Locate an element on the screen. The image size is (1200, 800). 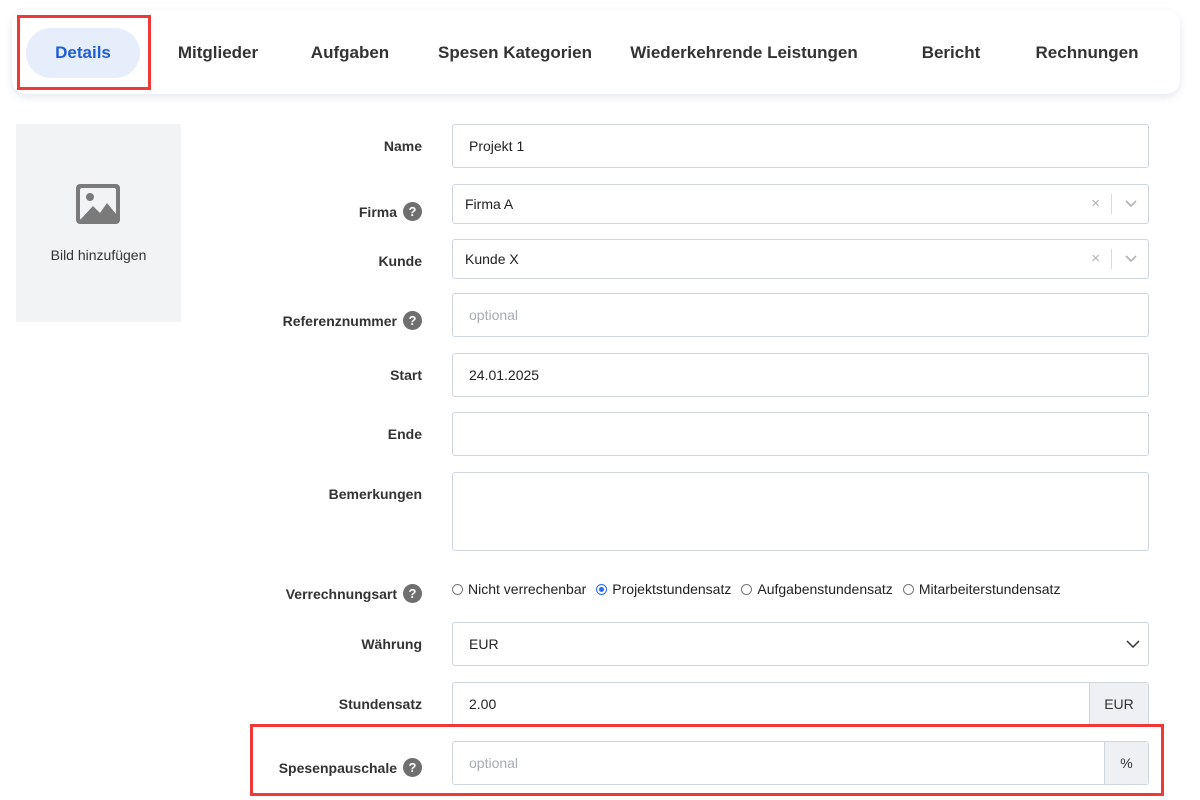
stundensatz-currency-addon: EUR is located at coordinates (1118, 704).